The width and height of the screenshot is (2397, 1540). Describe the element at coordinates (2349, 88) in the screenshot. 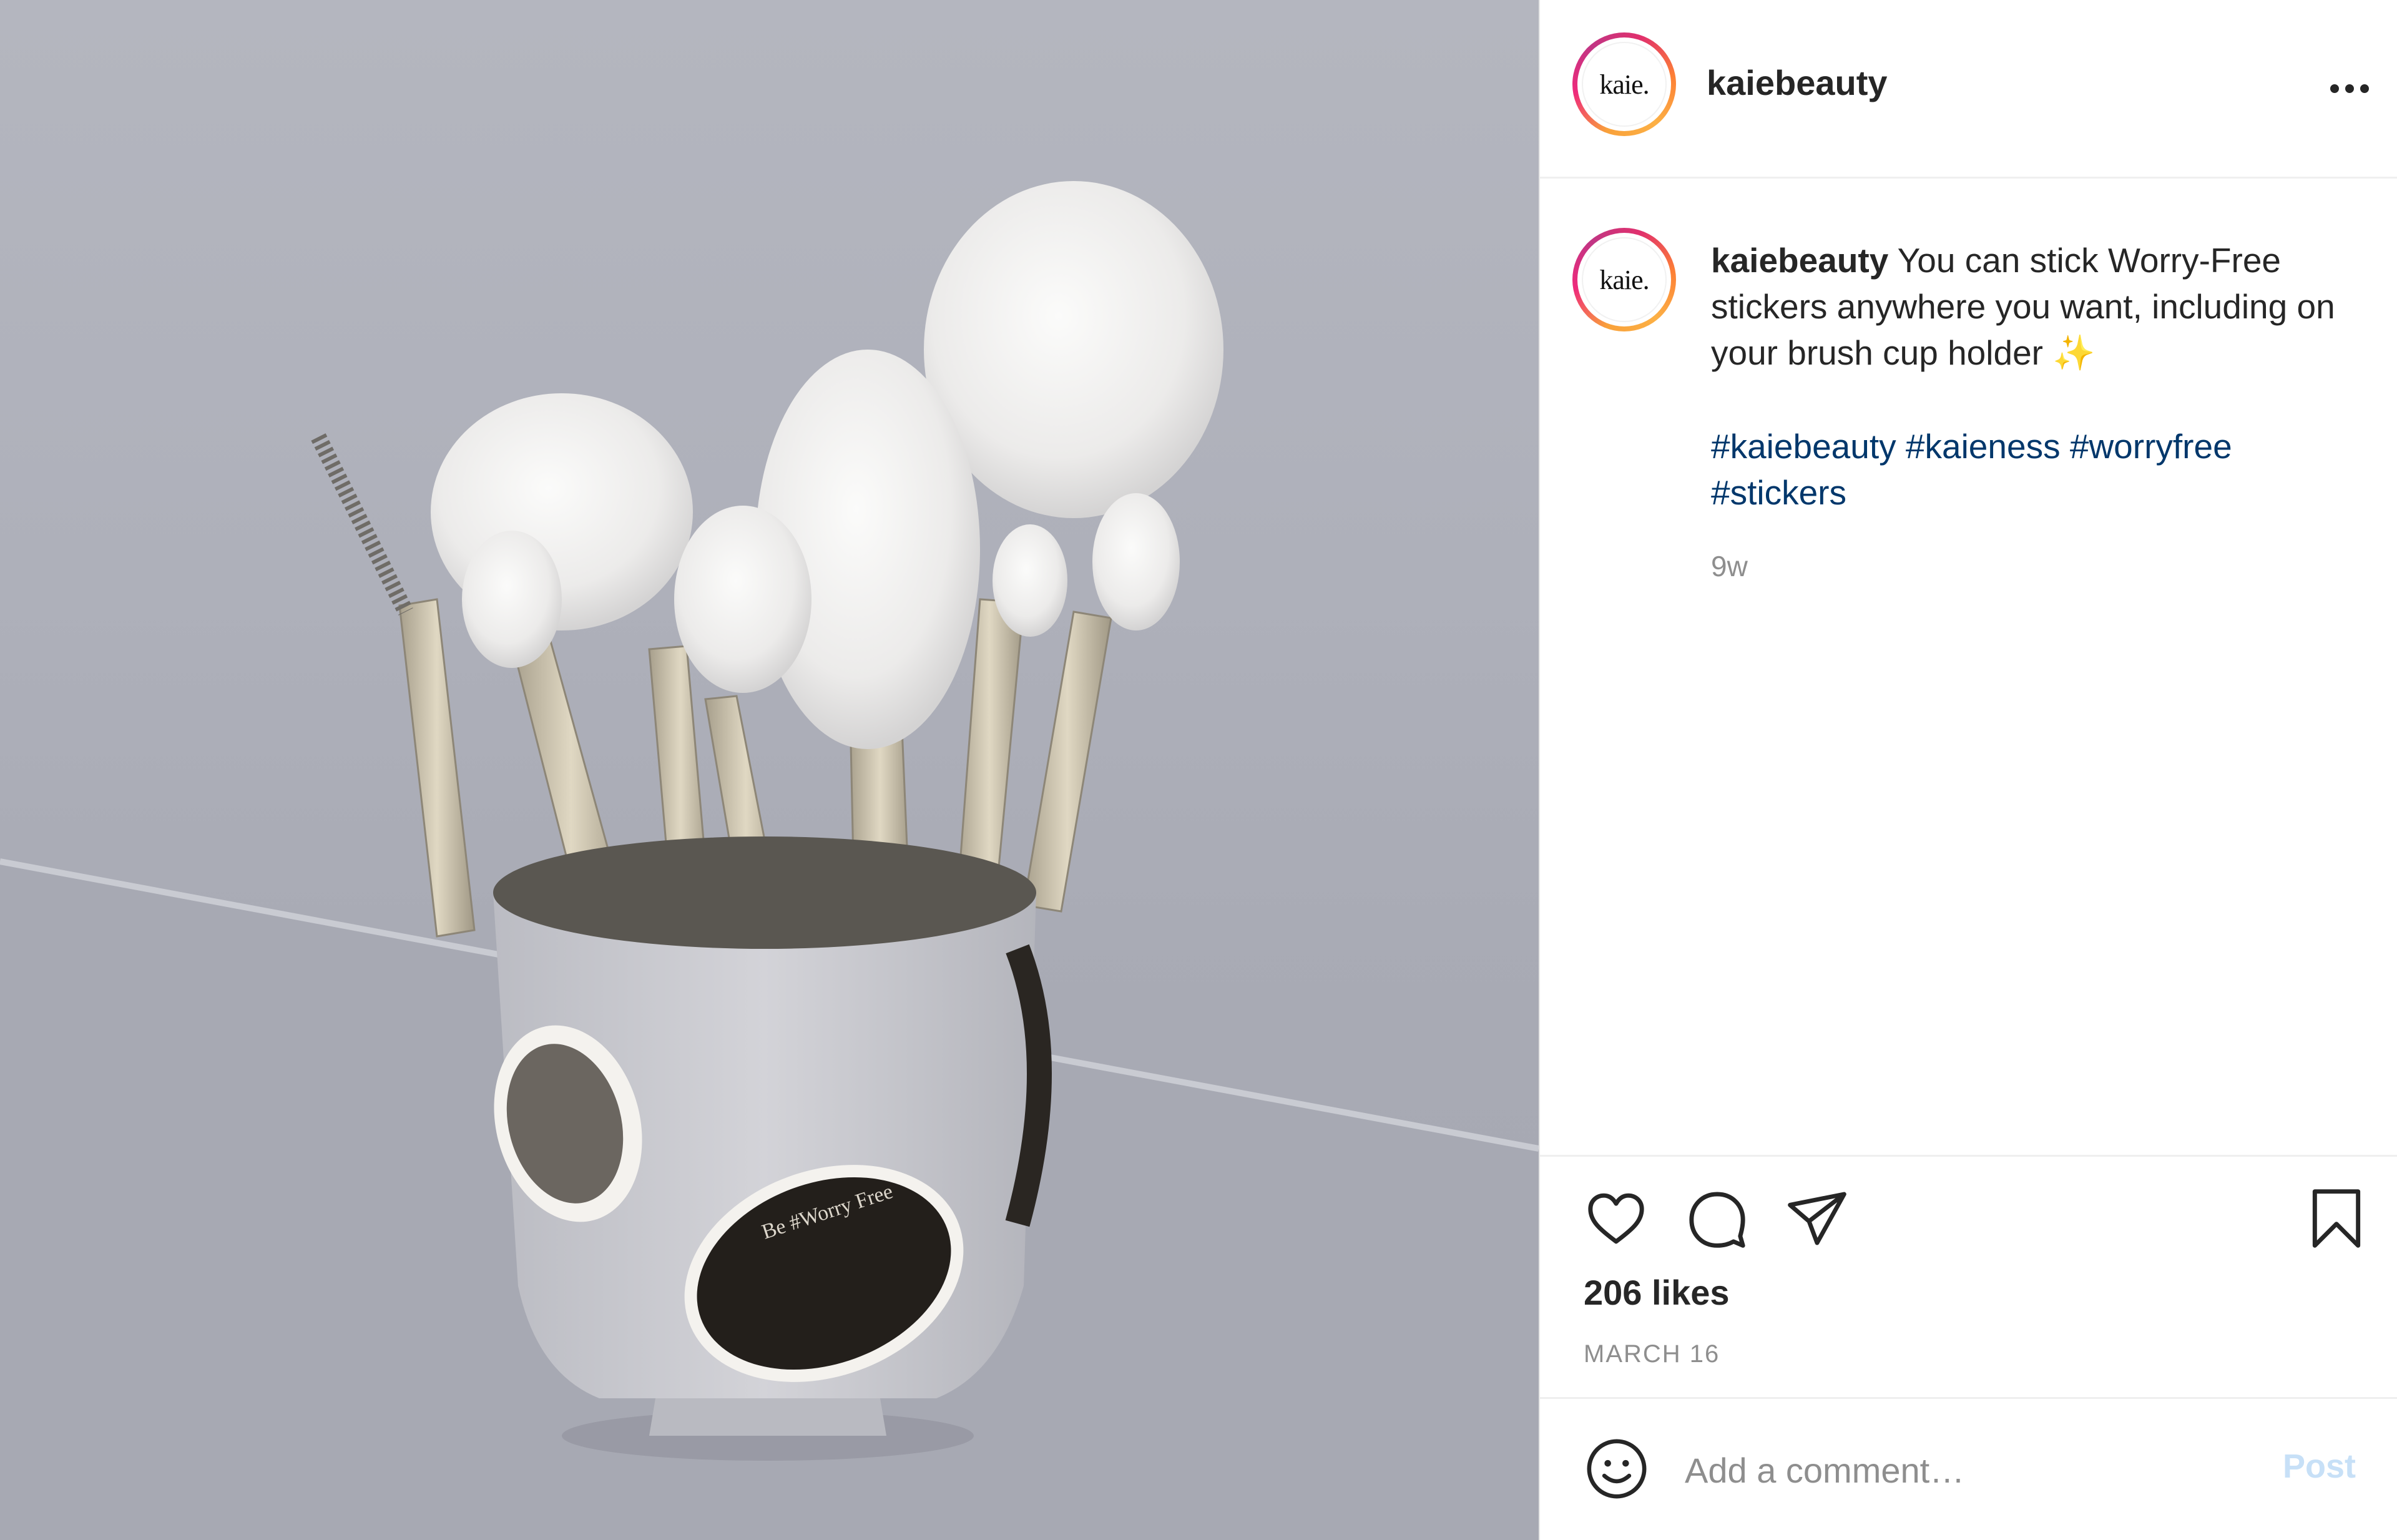

I see `more-options-icon` at that location.